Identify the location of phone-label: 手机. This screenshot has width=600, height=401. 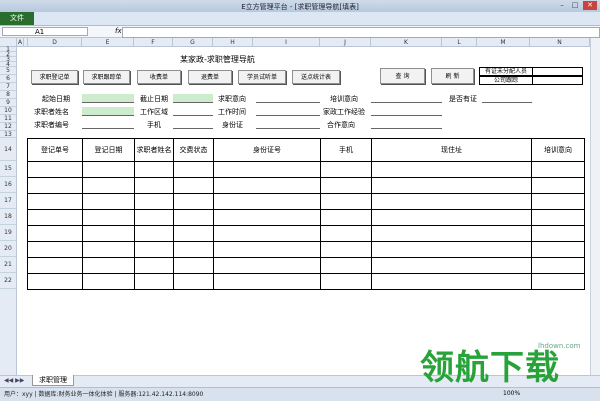
(154, 125).